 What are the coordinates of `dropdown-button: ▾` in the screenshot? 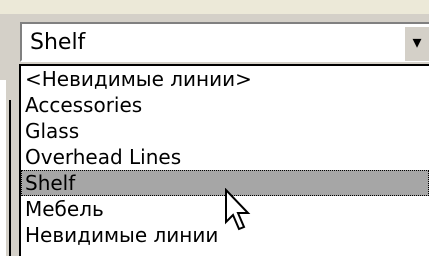 It's located at (416, 43).